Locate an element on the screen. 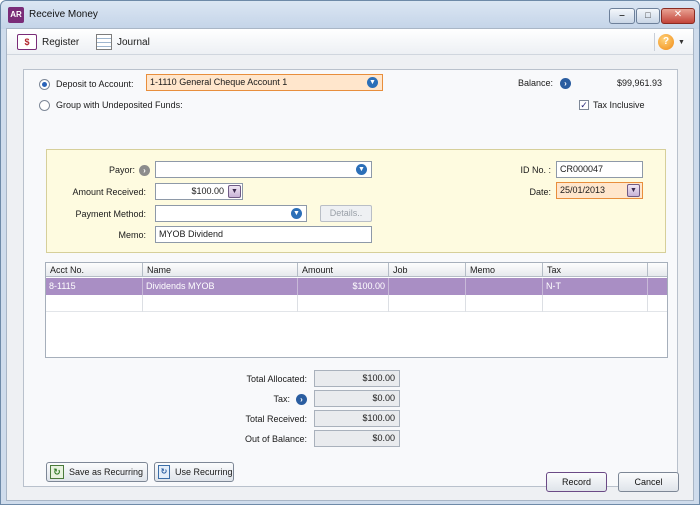 The width and height of the screenshot is (700, 505). cell-acct-no: 8-1115 is located at coordinates (94, 286).